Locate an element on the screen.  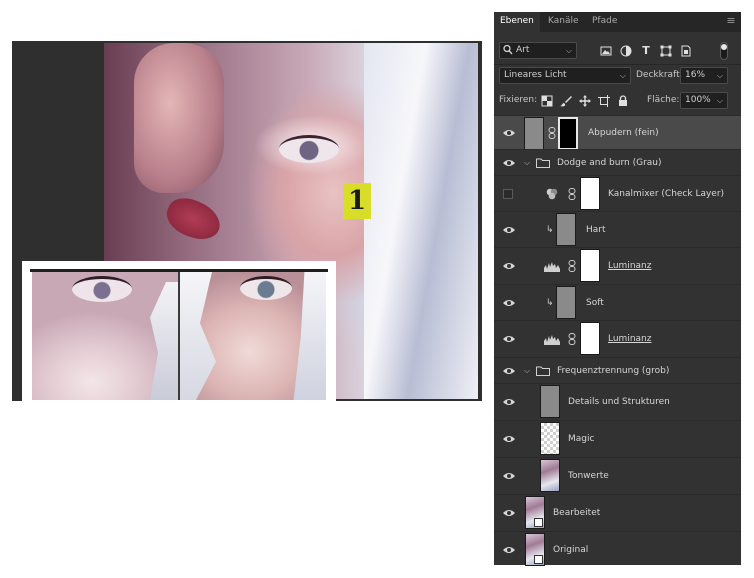
layer-name: Hart is located at coordinates (596, 230).